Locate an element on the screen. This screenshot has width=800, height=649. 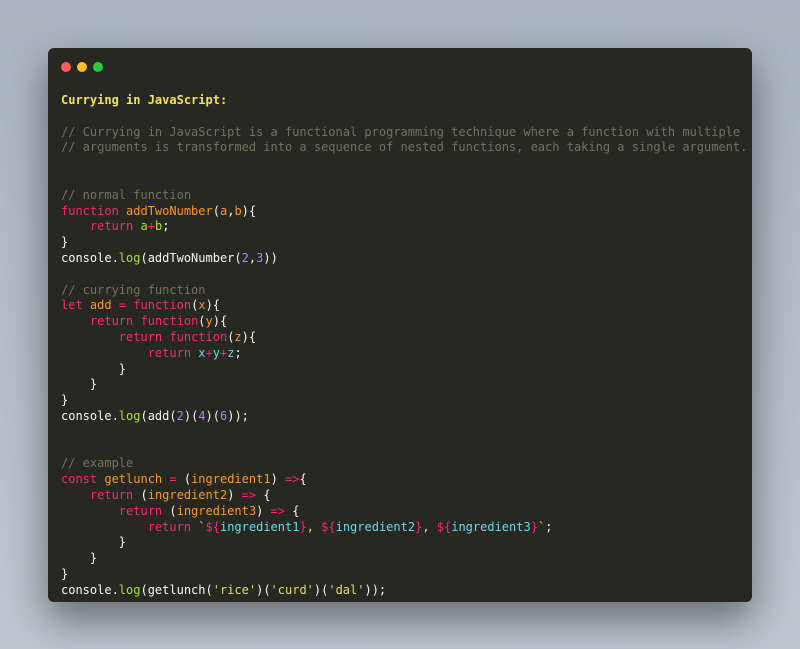
example-comment: // example is located at coordinates (97, 463).